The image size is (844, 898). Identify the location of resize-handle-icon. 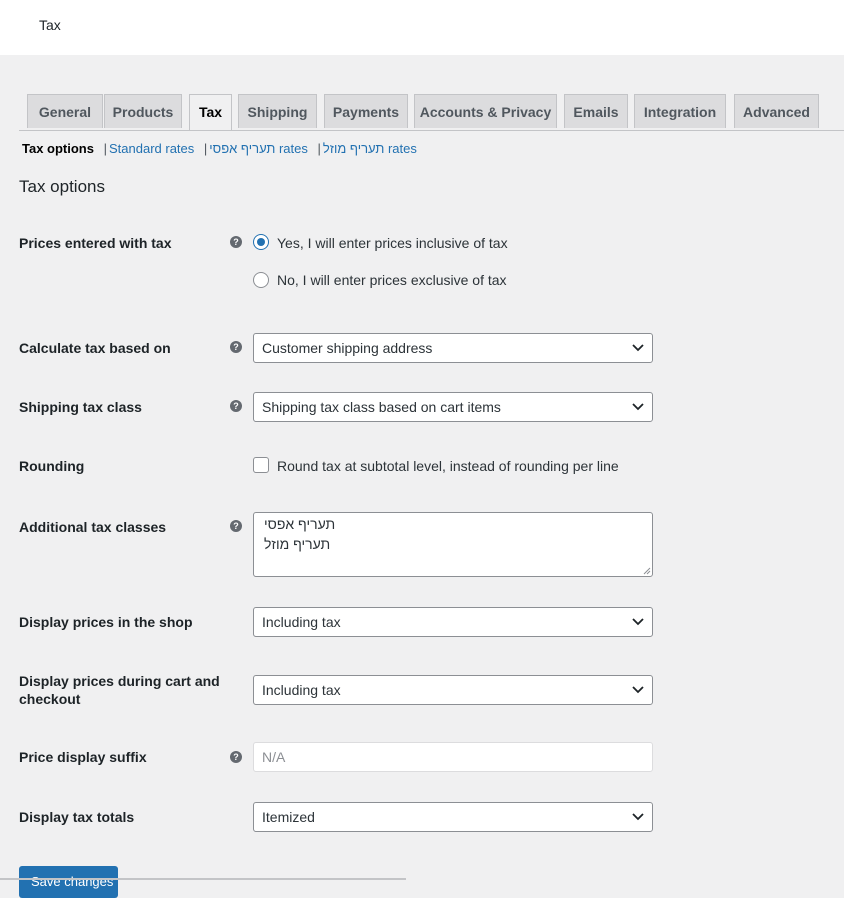
(646, 570).